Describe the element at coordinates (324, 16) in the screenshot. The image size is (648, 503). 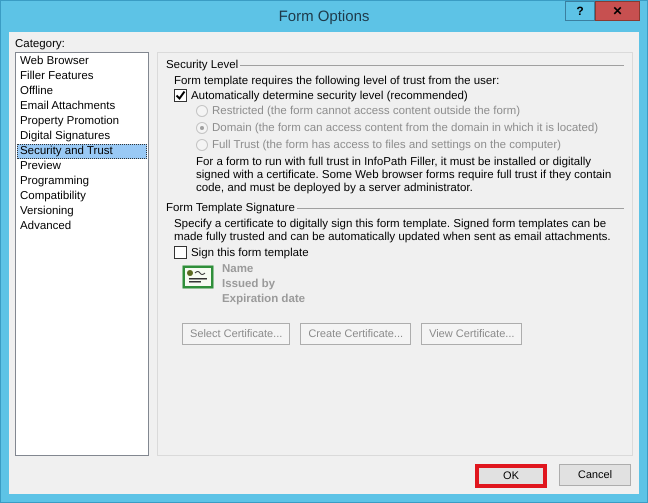
I see `window-title: Form Options` at that location.